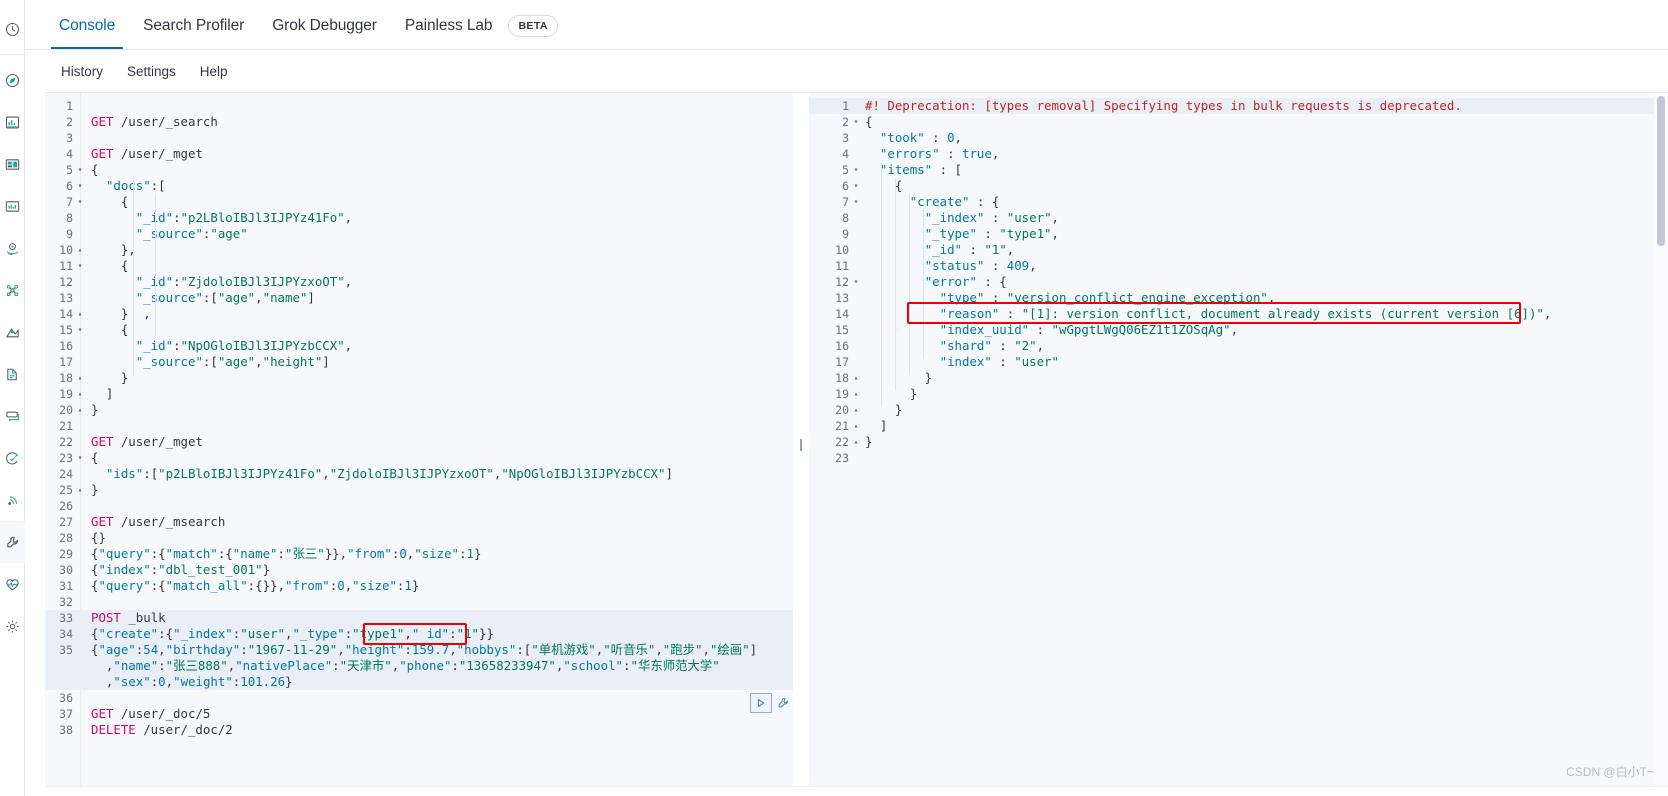 This screenshot has height=796, width=1668. I want to click on editor-splitter, so click(801, 444).